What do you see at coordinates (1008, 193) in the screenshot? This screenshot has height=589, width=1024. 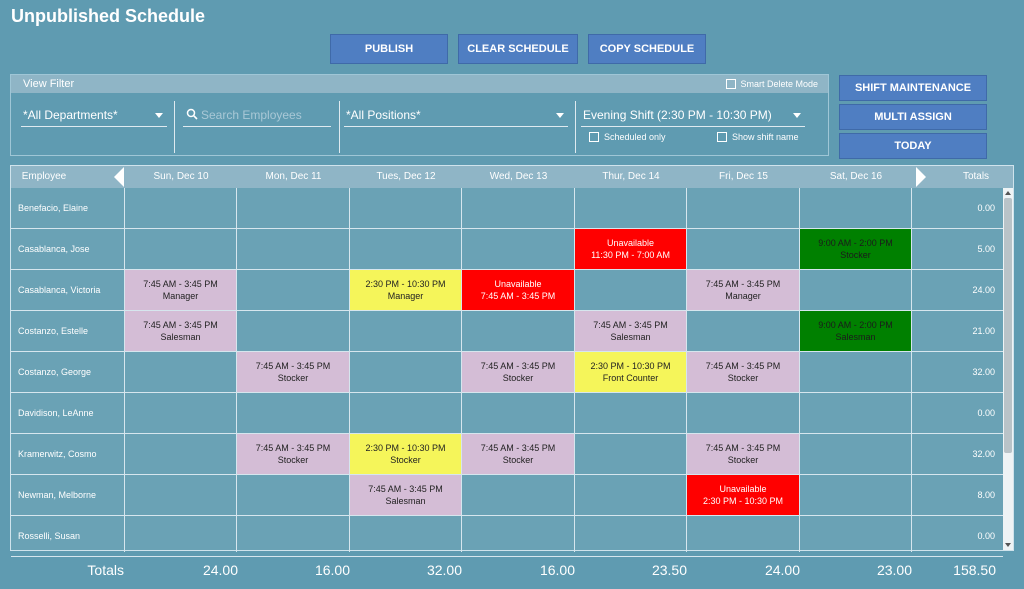 I see `scroll-up-icon` at bounding box center [1008, 193].